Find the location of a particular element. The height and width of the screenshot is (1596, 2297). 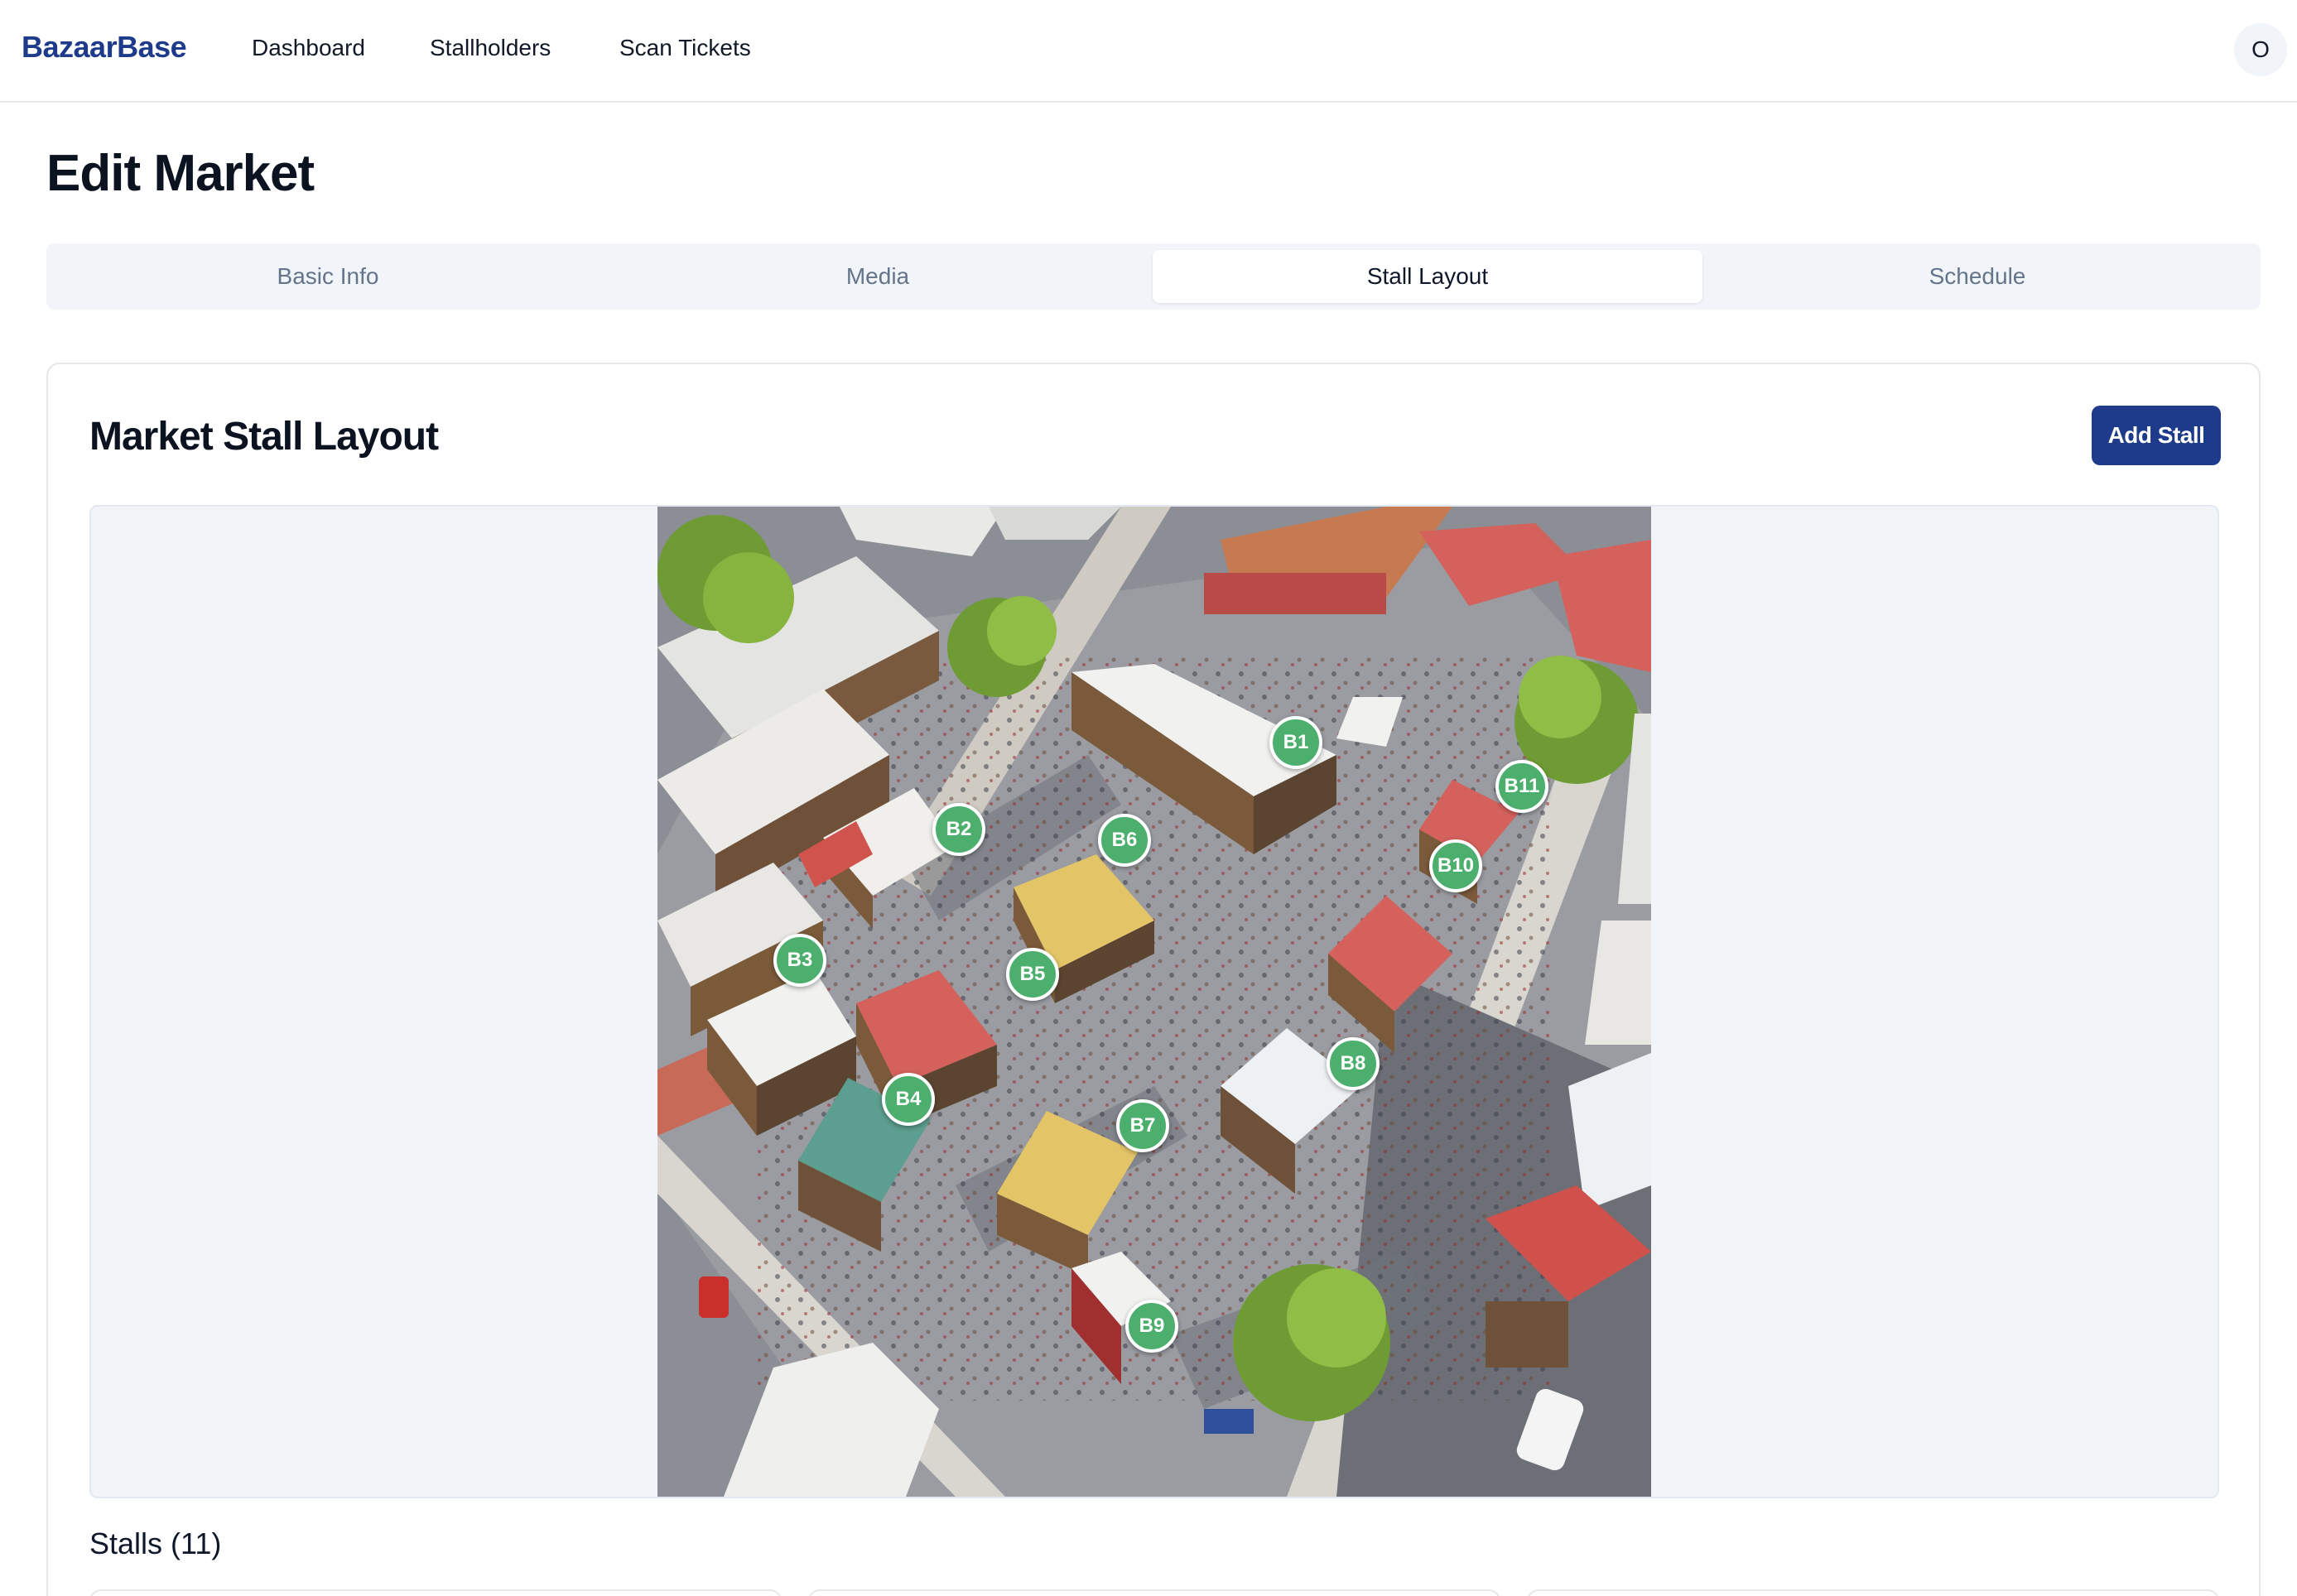

add-stall-button: Add Stall is located at coordinates (2156, 435).